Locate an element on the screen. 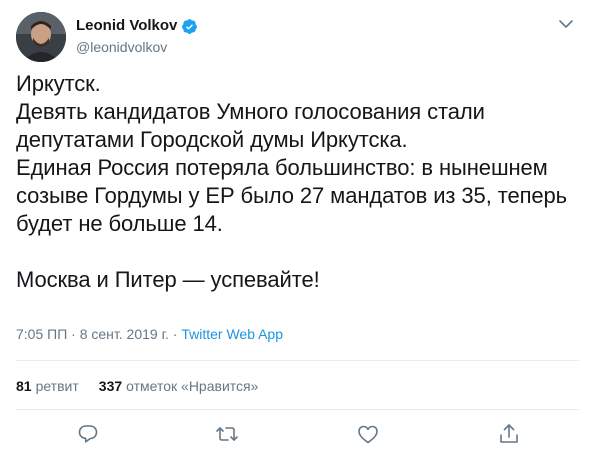 This screenshot has width=595, height=457. tweet-line: депутатами Городской думы Иркутска. is located at coordinates (212, 139).